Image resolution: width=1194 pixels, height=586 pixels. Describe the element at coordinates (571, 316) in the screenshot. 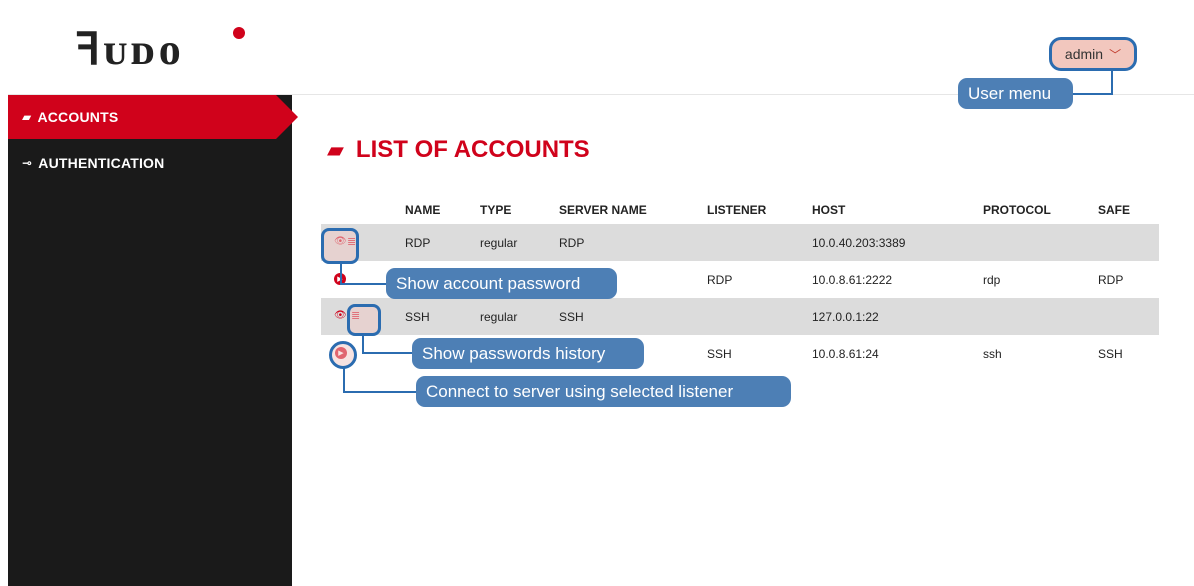

I see `cell-server-name: SSH` at that location.